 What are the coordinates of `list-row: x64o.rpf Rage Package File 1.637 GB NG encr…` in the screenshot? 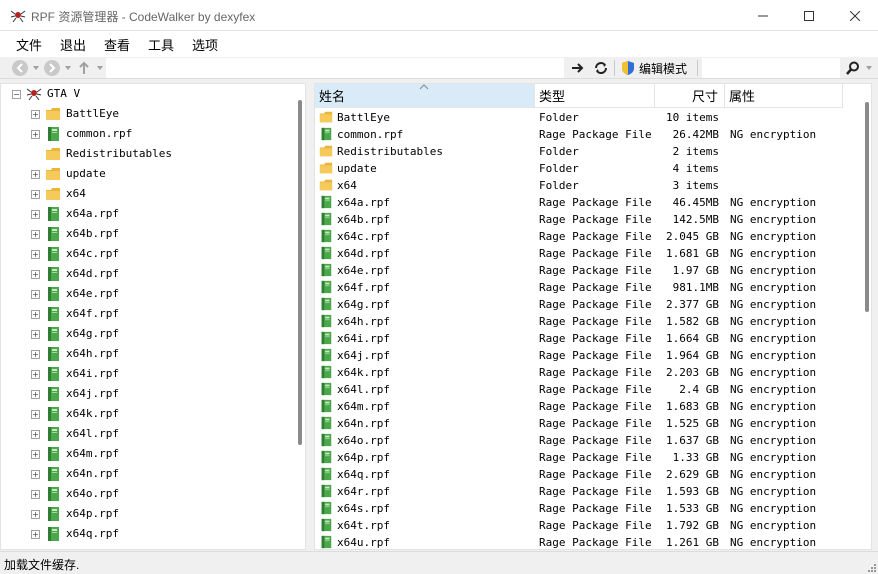 It's located at (585, 440).